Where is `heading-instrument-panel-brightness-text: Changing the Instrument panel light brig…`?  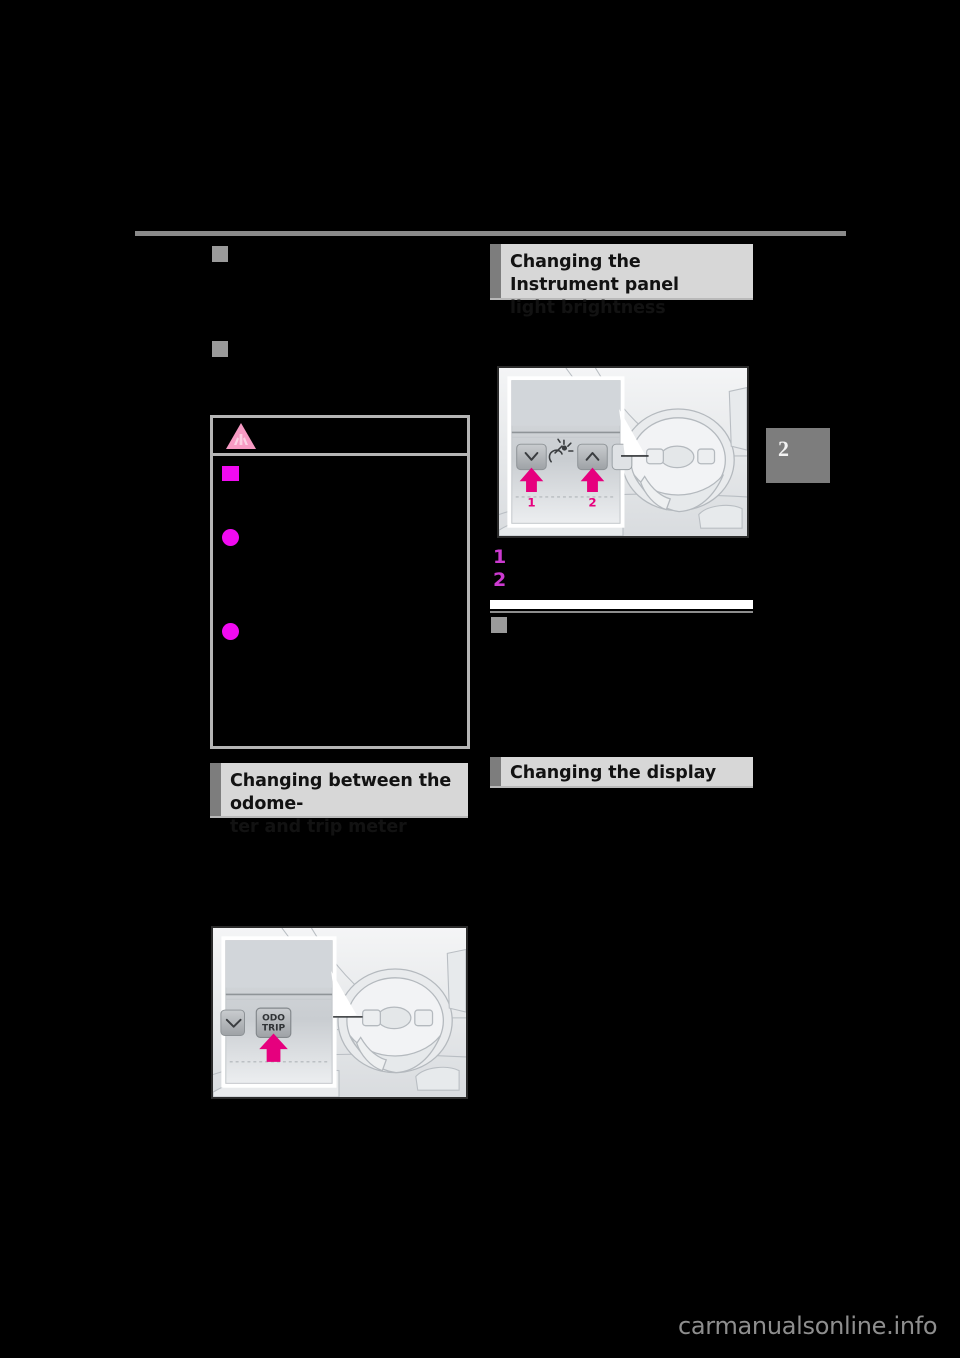 heading-instrument-panel-brightness-text: Changing the Instrument panel light brig… is located at coordinates (627, 285).